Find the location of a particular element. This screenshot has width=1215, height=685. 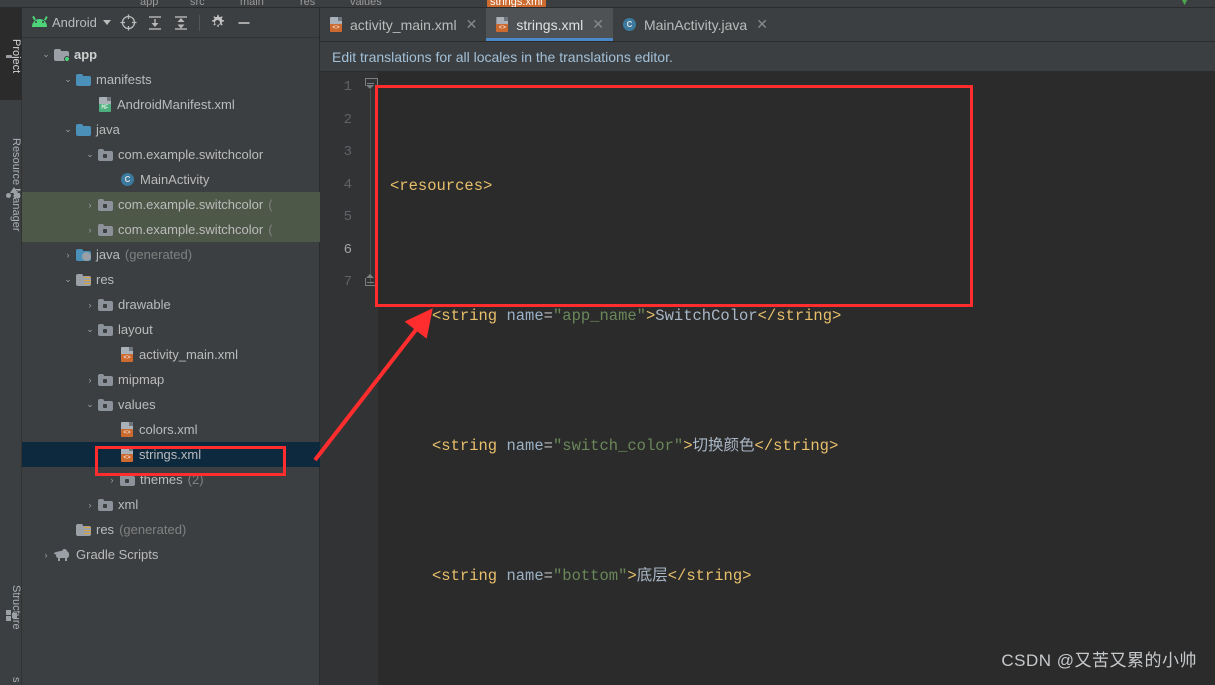

code-token: = is located at coordinates (548, 575).